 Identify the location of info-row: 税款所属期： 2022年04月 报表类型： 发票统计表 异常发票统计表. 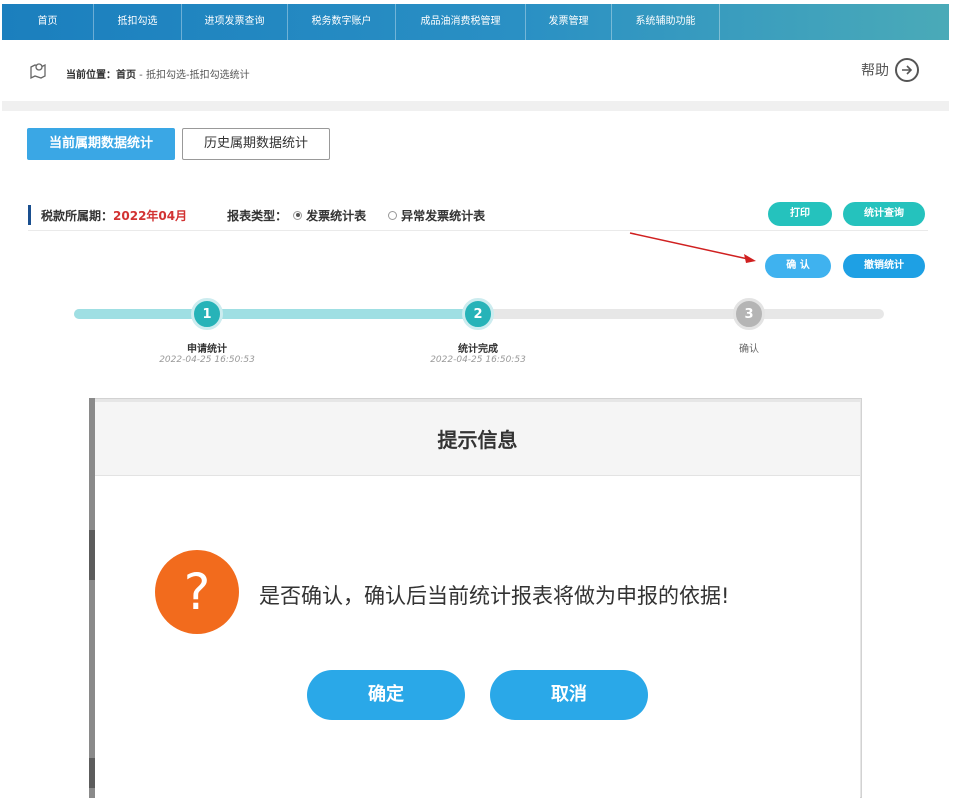
(264, 215).